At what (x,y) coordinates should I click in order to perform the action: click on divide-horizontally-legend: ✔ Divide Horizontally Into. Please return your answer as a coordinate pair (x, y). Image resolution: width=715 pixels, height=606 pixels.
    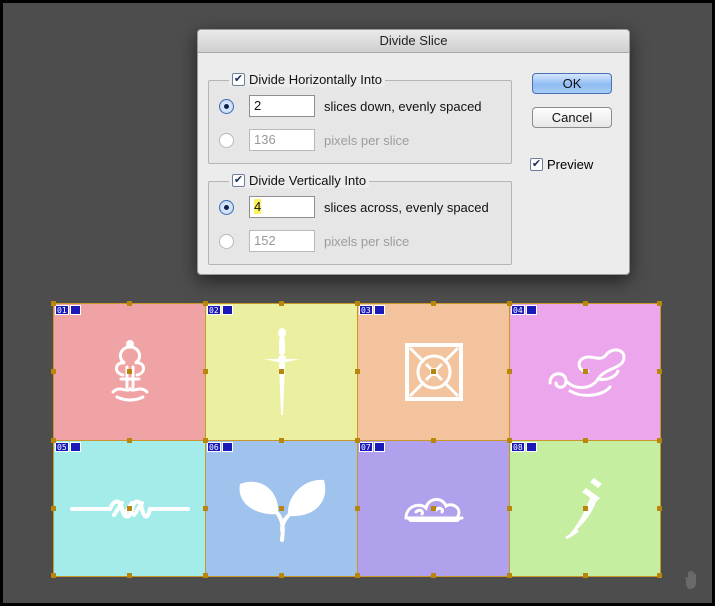
    Looking at the image, I should click on (307, 79).